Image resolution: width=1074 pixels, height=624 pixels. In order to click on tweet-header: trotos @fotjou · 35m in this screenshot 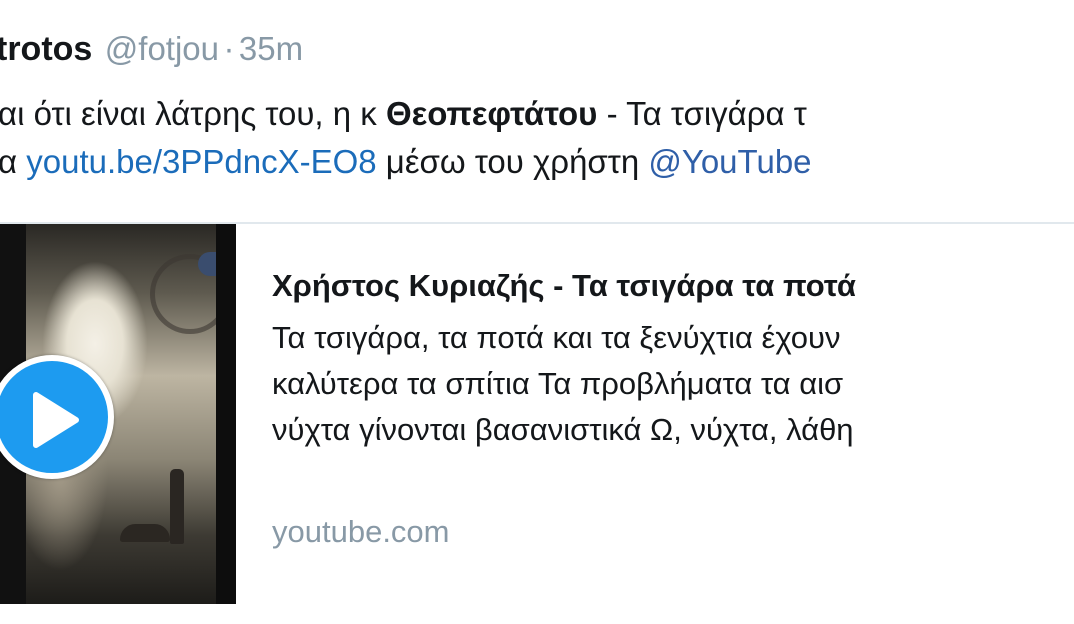, I will do `click(151, 55)`.